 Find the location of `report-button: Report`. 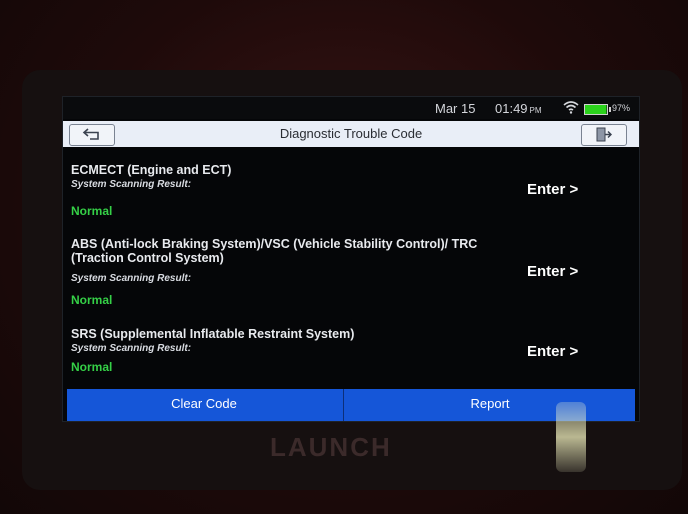

report-button: Report is located at coordinates (489, 405).